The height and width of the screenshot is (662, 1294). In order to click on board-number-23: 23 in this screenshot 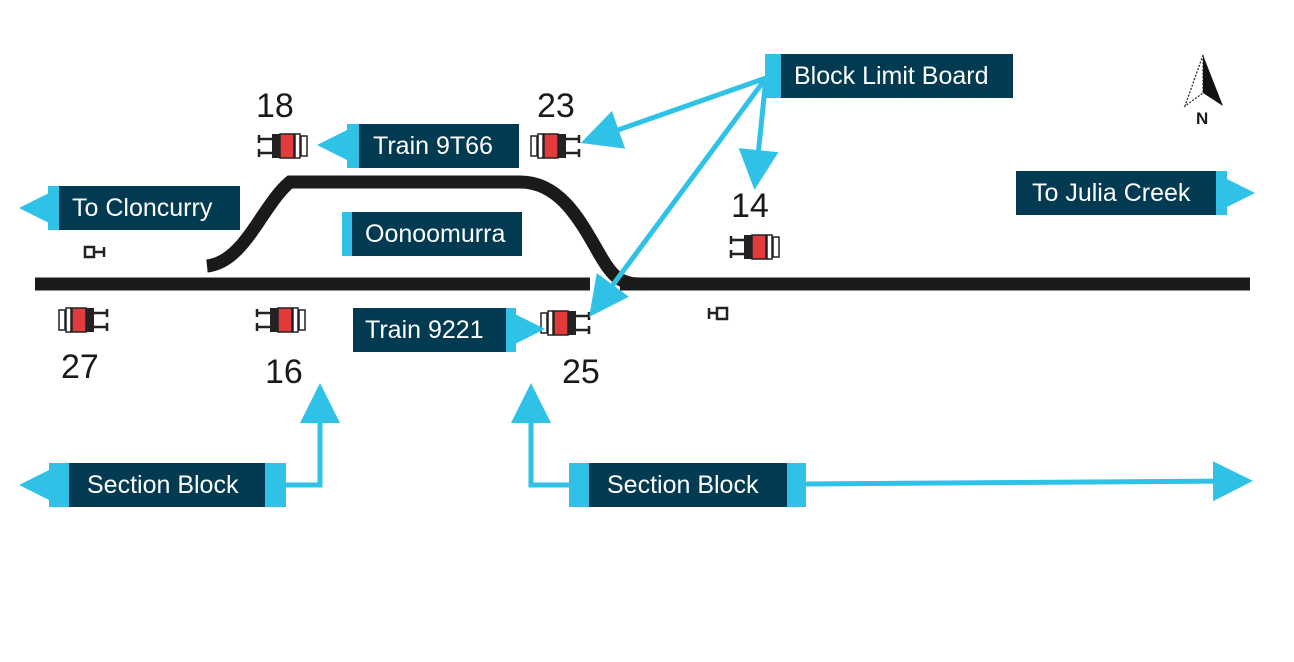, I will do `click(556, 106)`.